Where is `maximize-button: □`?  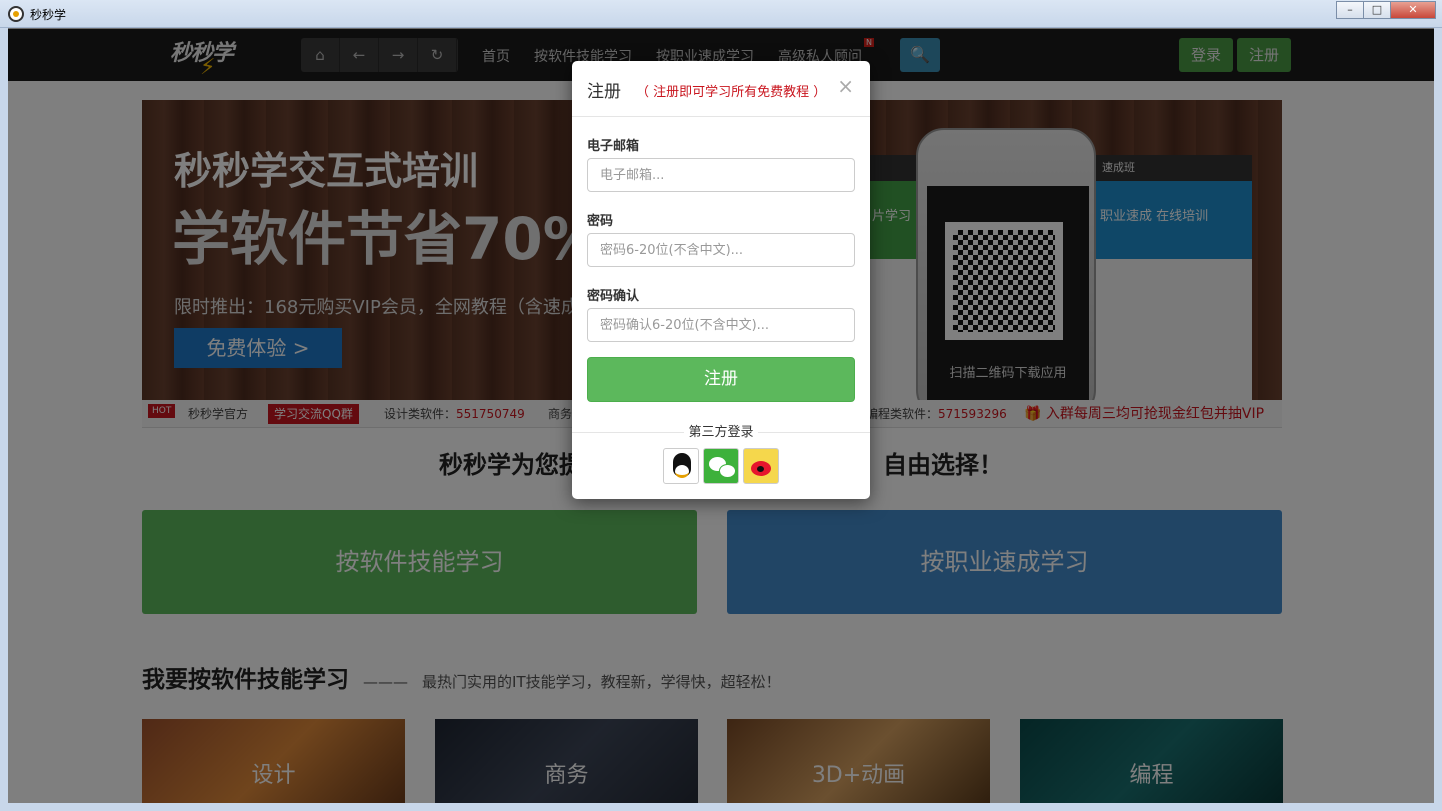
maximize-button: □ is located at coordinates (1377, 10).